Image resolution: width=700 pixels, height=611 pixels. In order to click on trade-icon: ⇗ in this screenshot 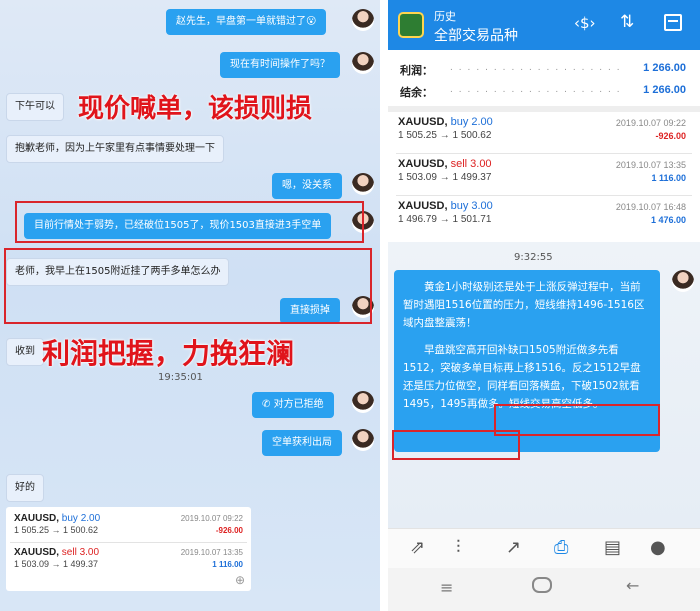, I will do `click(417, 547)`.